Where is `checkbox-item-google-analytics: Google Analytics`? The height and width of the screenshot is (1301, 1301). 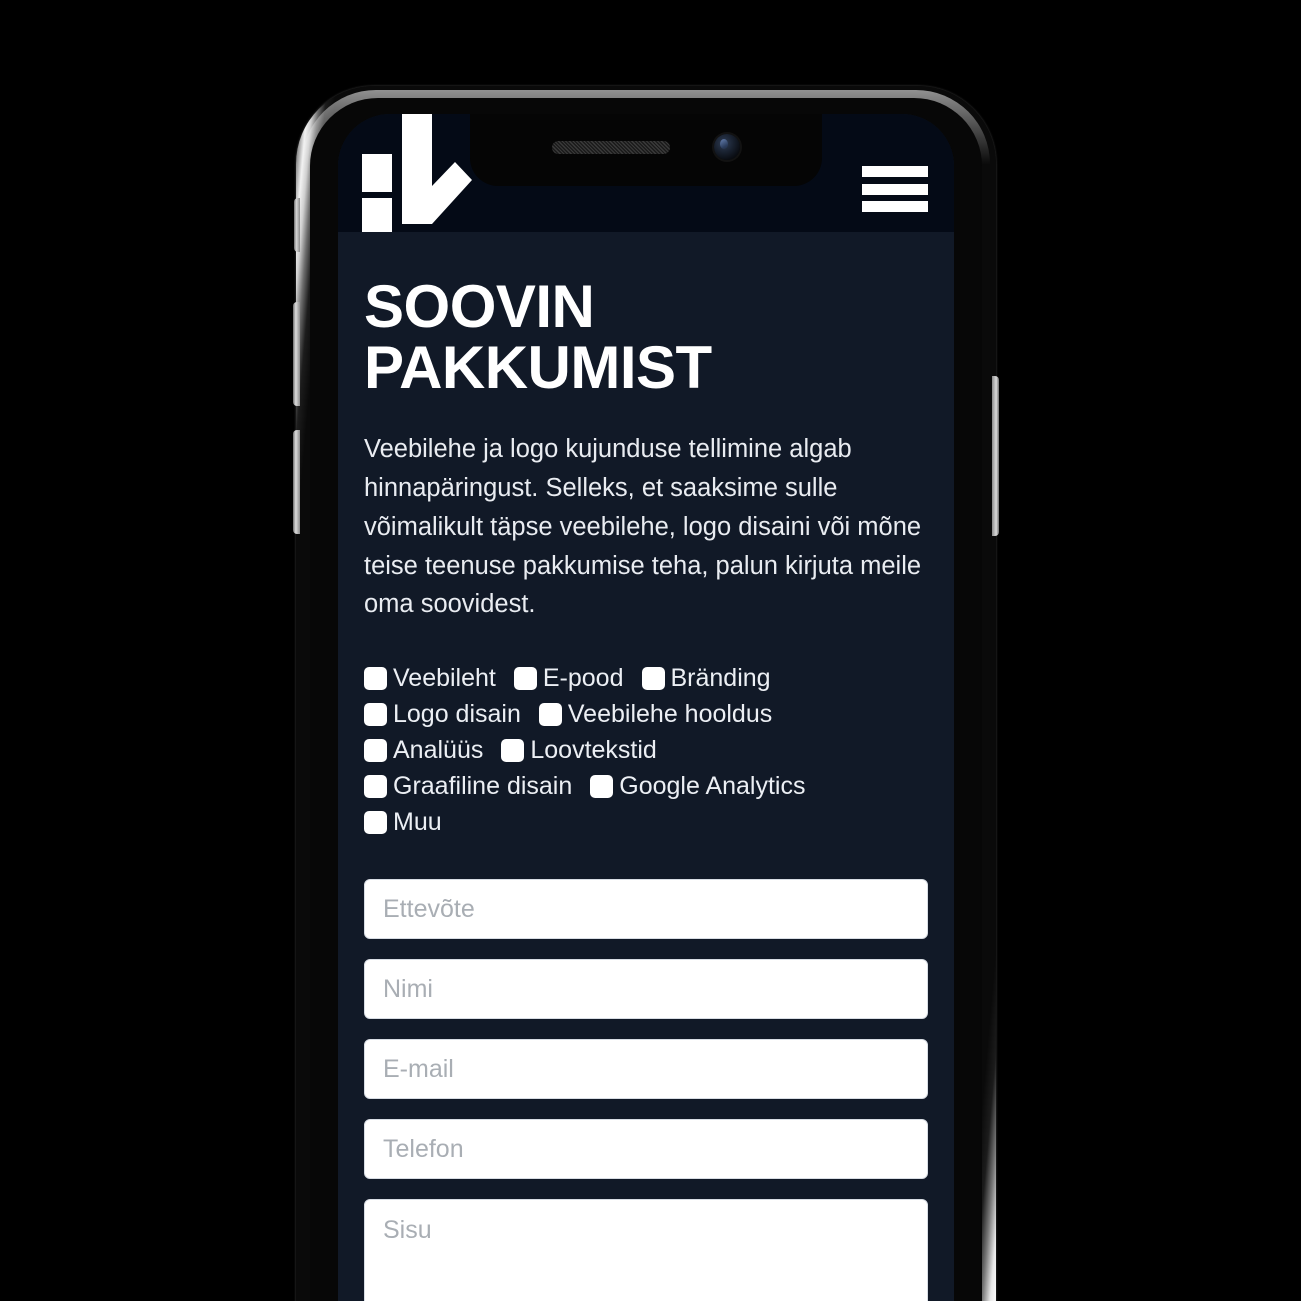 checkbox-item-google-analytics: Google Analytics is located at coordinates (697, 786).